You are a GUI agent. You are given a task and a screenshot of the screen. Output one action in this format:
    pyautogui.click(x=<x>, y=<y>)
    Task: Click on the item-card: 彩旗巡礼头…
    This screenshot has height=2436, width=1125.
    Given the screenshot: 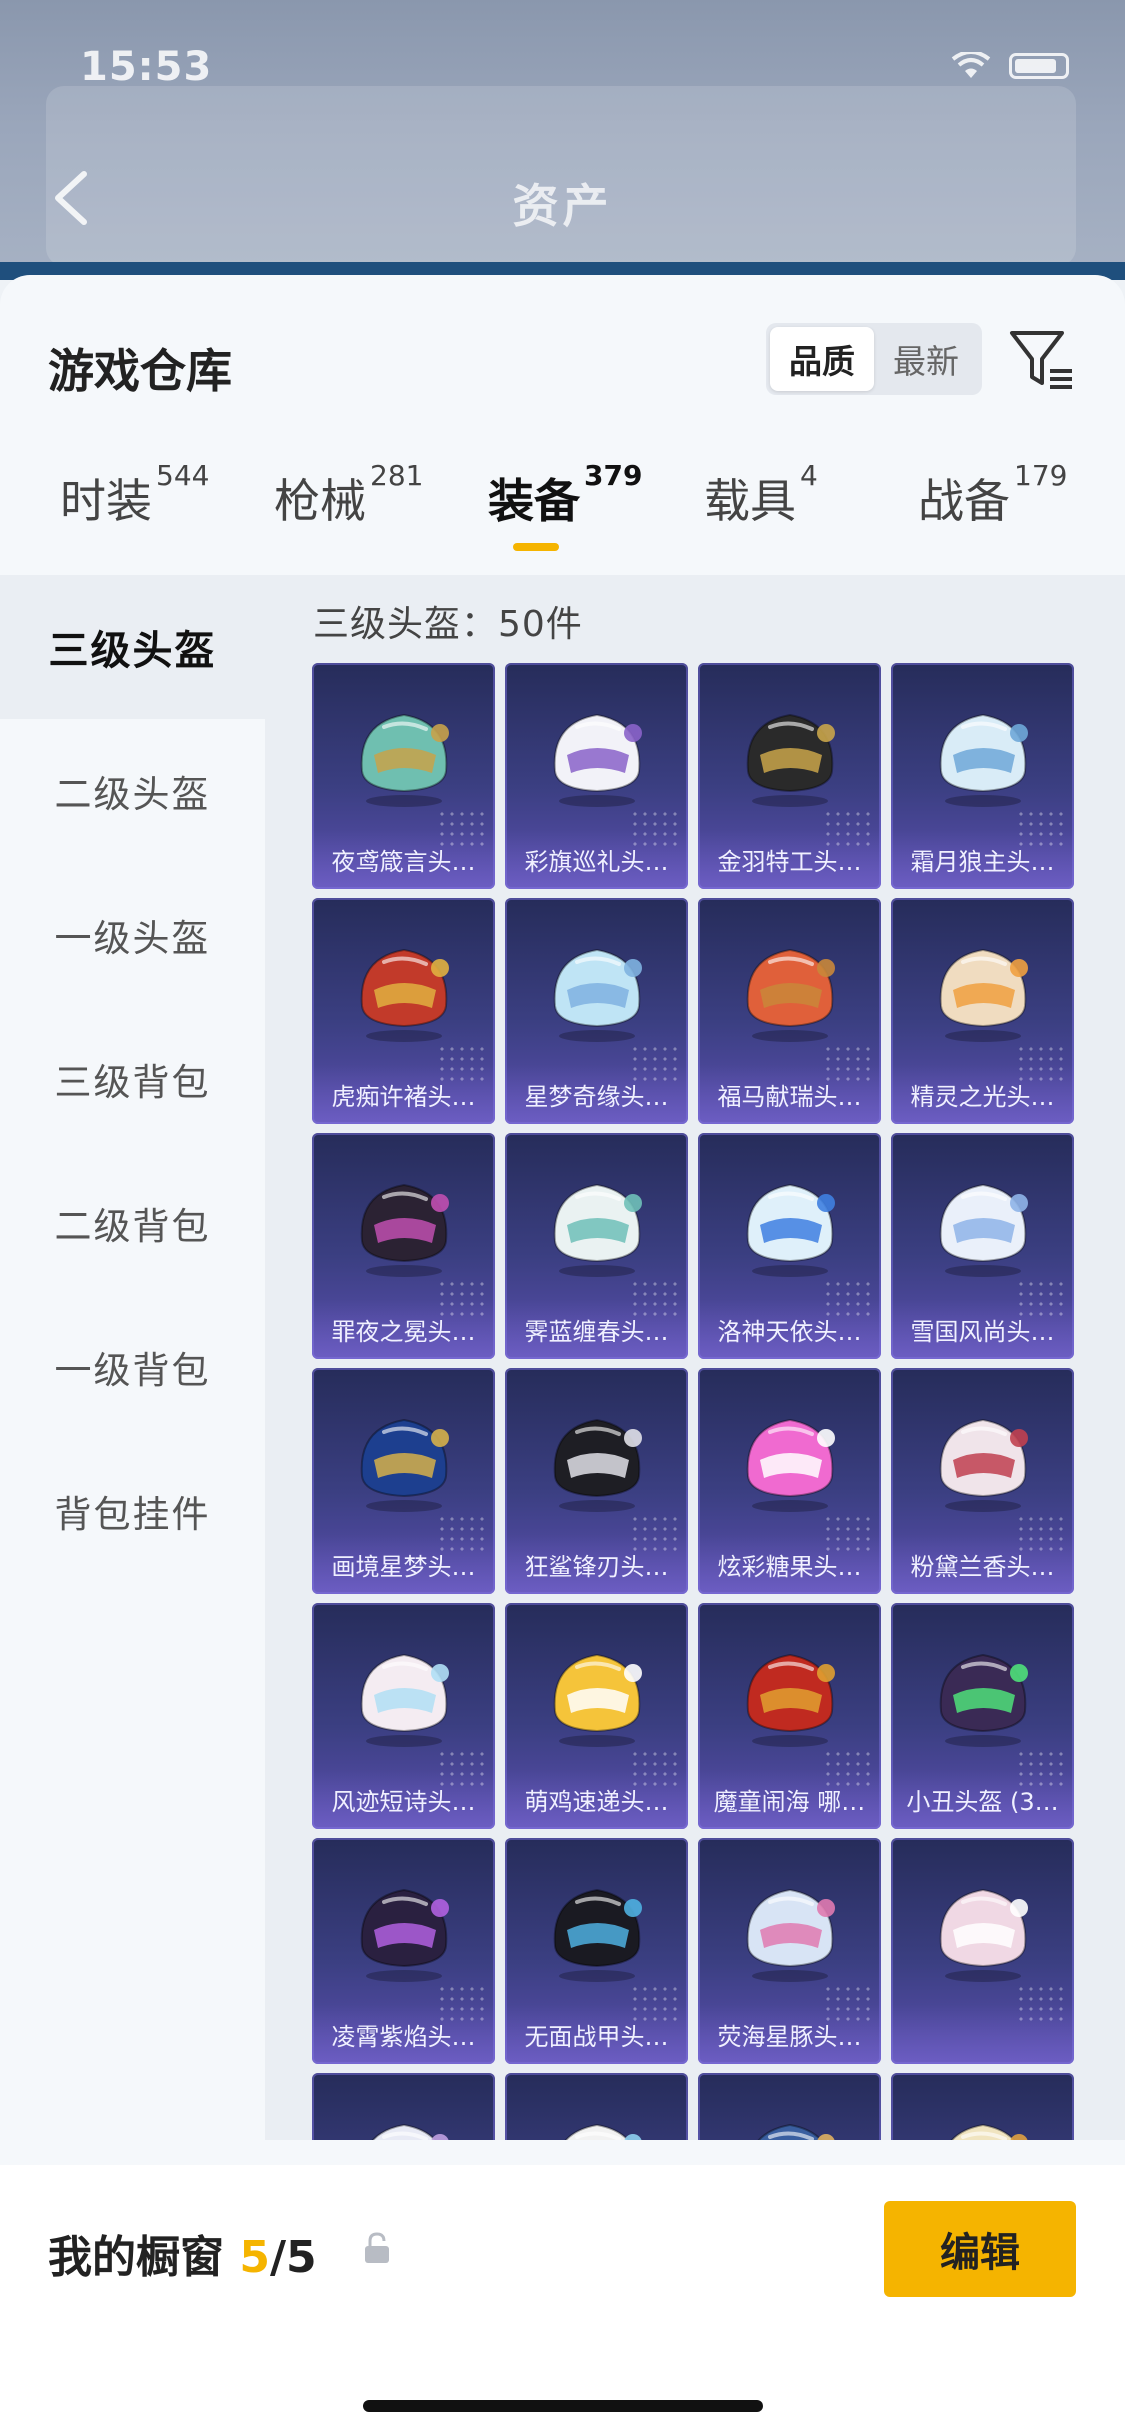 What is the action you would take?
    pyautogui.click(x=596, y=776)
    